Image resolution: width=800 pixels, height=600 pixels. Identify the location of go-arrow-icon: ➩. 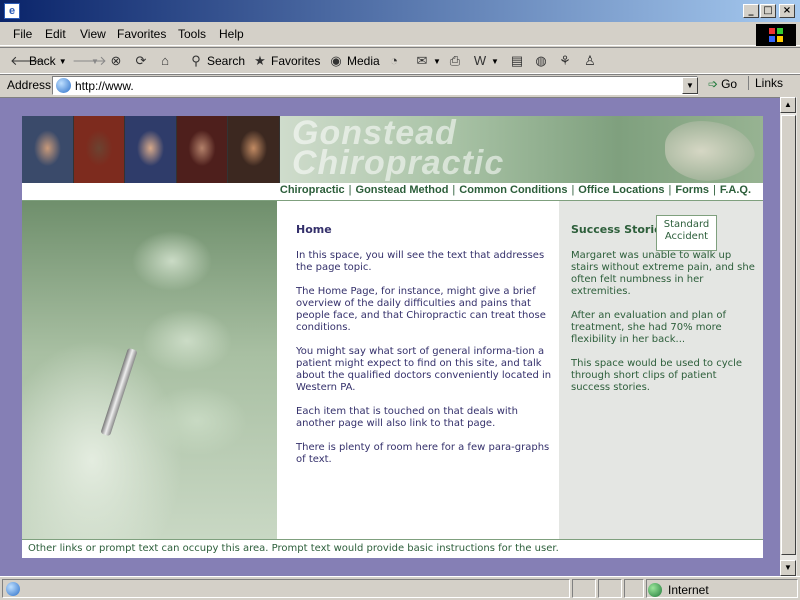
(713, 84).